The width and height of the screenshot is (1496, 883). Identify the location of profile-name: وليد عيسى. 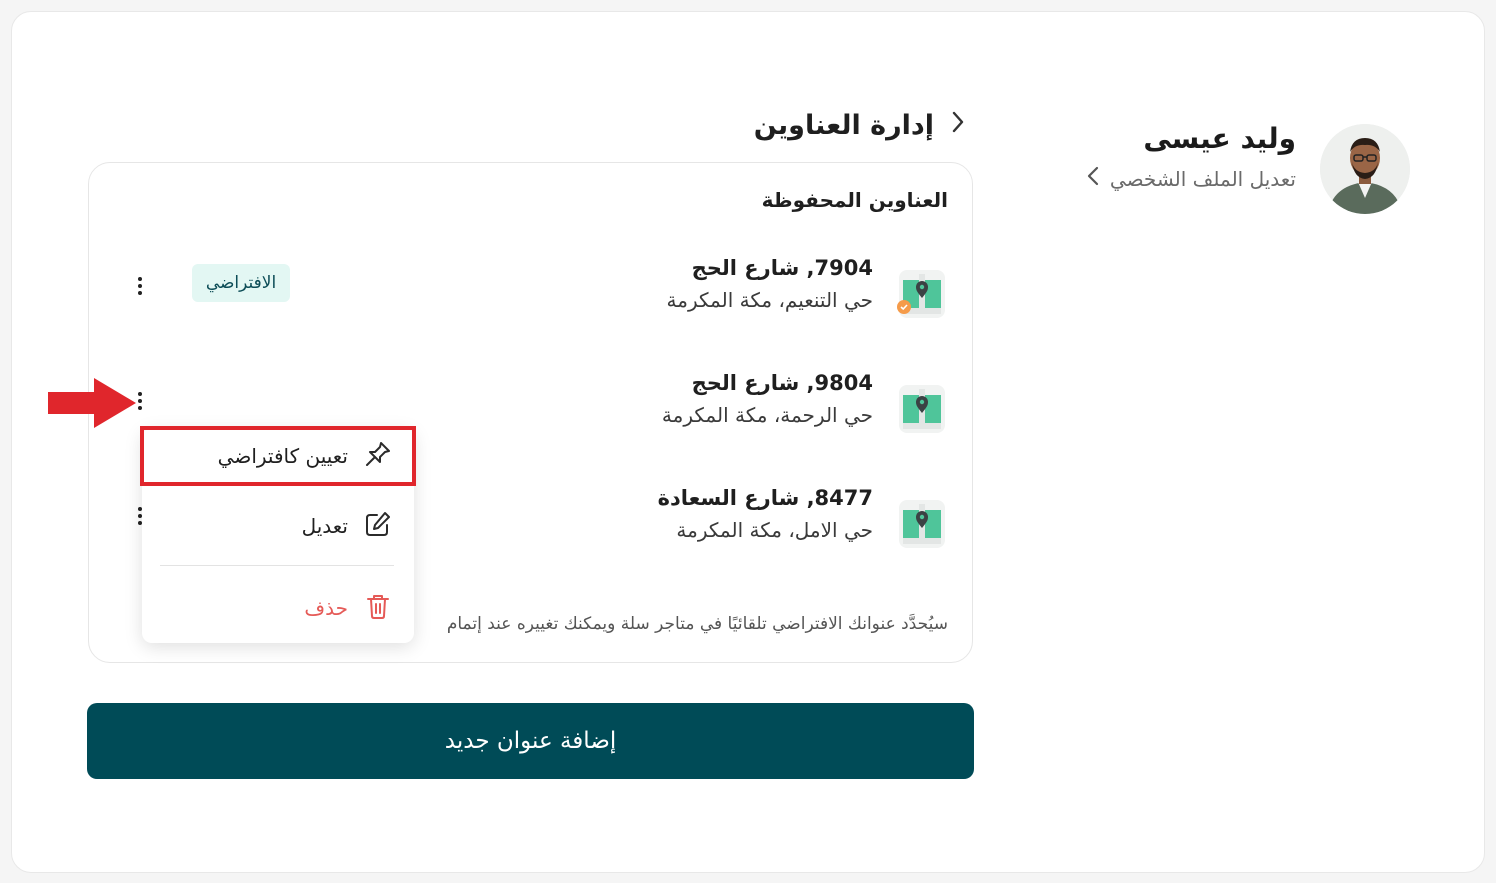
(1219, 138).